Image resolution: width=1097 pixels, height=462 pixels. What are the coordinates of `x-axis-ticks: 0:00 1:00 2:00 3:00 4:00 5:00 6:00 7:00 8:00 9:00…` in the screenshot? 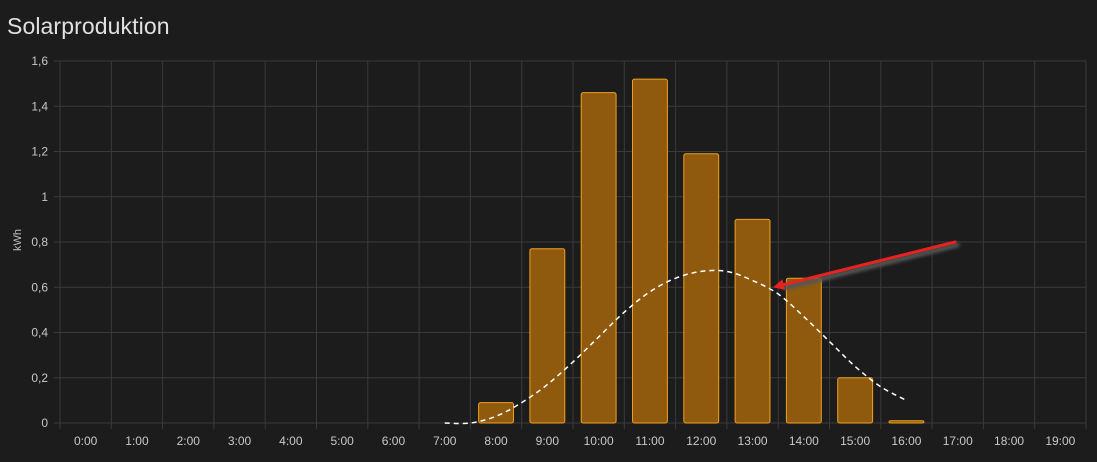 It's located at (575, 441).